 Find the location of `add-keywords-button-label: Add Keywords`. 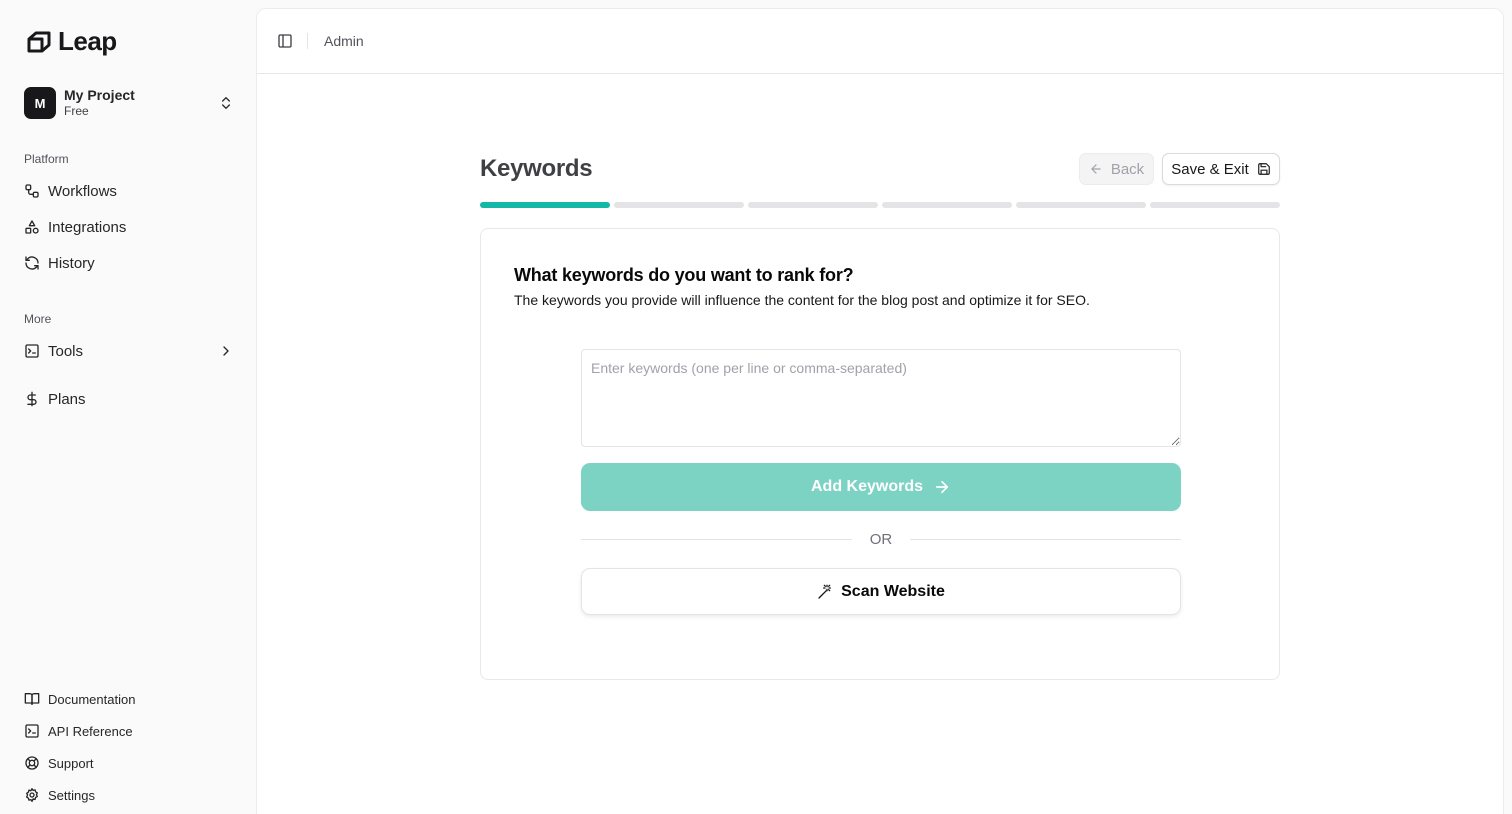

add-keywords-button-label: Add Keywords is located at coordinates (866, 486).